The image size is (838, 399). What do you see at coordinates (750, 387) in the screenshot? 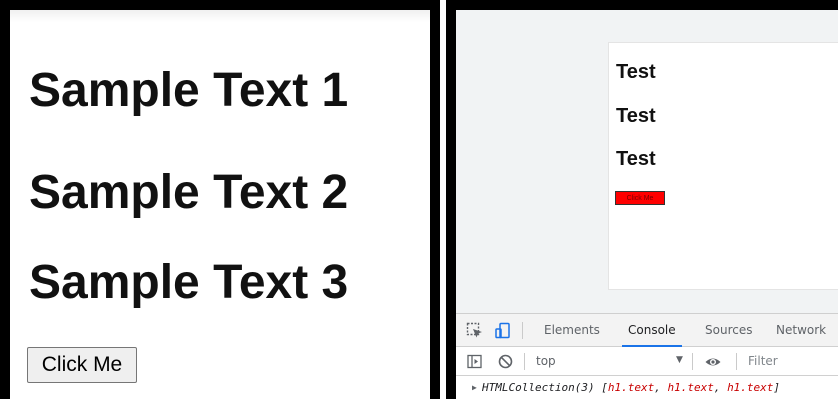
I see `console-item-3: h1.text` at bounding box center [750, 387].